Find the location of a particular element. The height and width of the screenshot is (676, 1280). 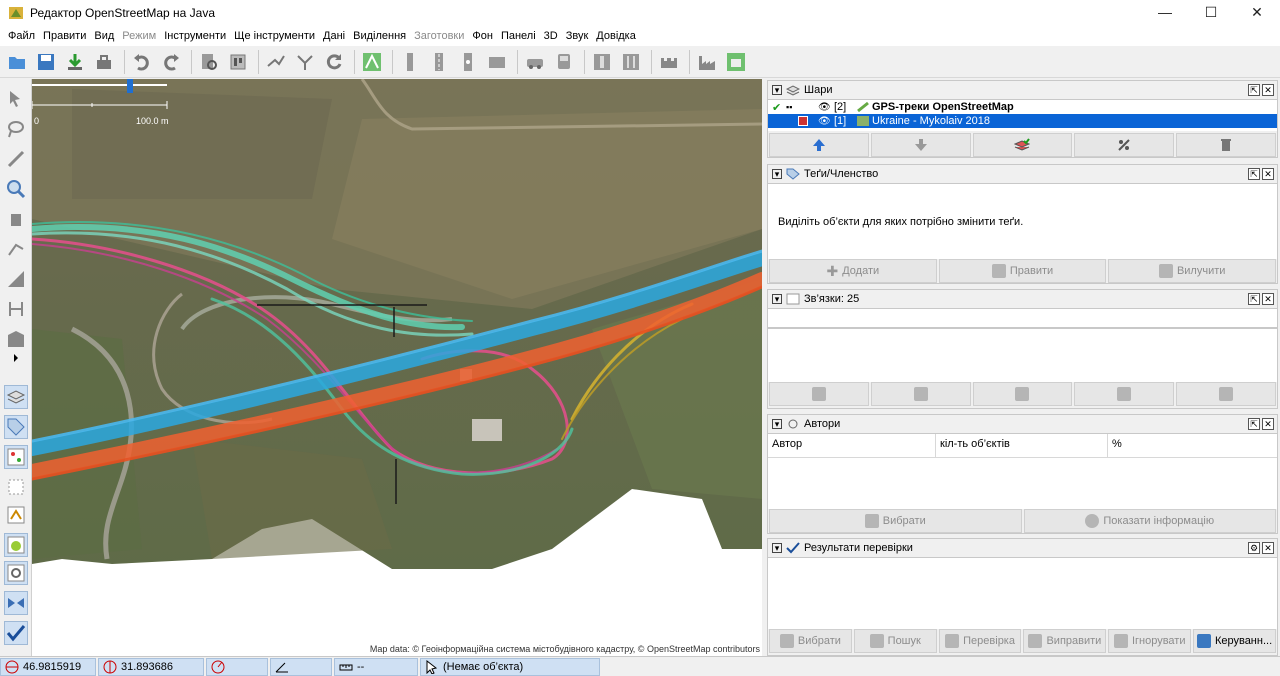

split-way-button is located at coordinates (276, 62).